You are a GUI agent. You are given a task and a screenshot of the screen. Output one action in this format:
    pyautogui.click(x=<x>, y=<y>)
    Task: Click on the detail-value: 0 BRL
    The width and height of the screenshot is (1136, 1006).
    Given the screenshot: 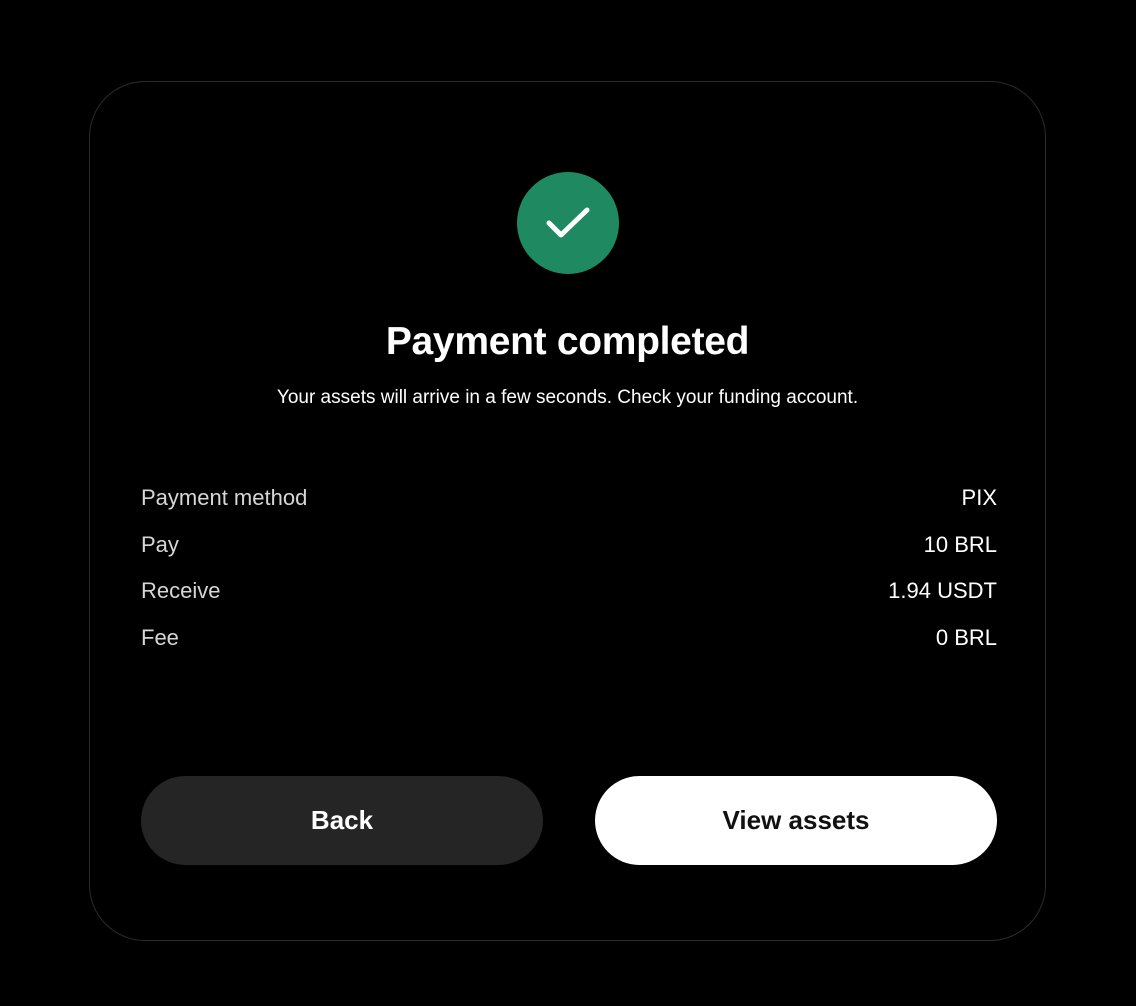 What is the action you would take?
    pyautogui.click(x=966, y=637)
    